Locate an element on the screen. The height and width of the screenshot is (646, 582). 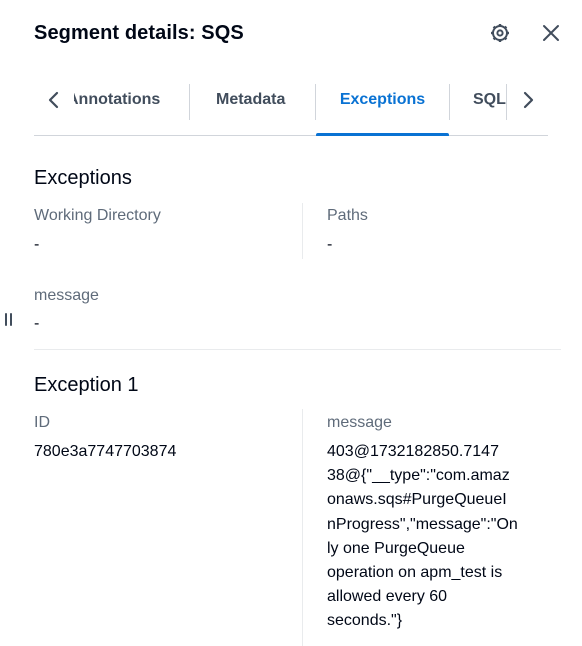
tabs-scroll-left-button is located at coordinates (54, 100).